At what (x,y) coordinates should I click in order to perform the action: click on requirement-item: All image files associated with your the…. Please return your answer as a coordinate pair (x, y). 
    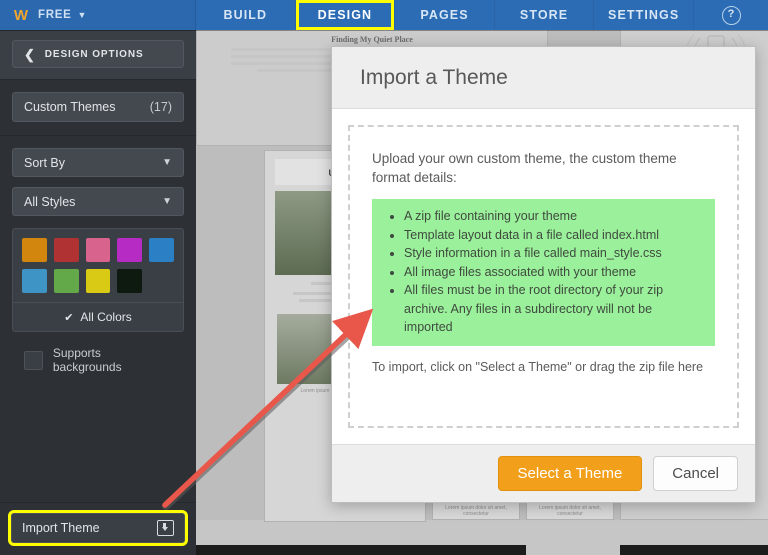
    Looking at the image, I should click on (550, 272).